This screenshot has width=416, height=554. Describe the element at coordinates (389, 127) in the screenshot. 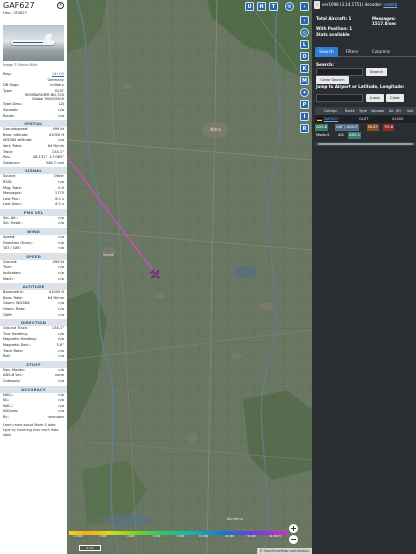

I see `legend-tisb: TIS-B` at that location.